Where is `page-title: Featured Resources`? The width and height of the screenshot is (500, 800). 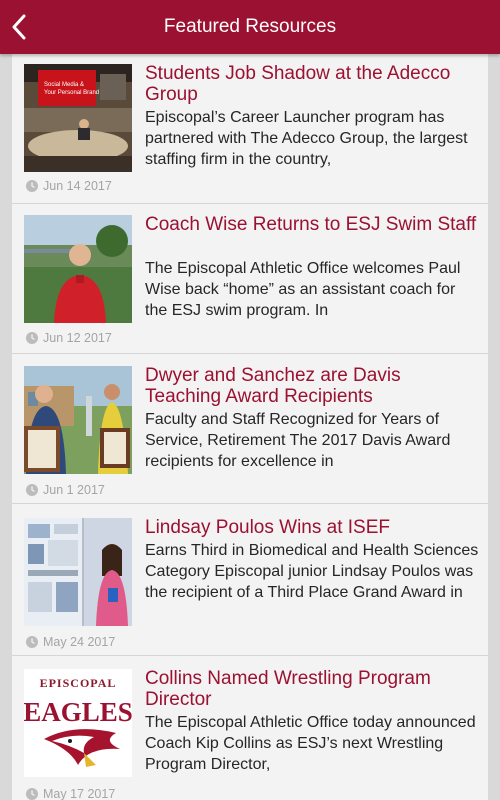
page-title: Featured Resources is located at coordinates (250, 26).